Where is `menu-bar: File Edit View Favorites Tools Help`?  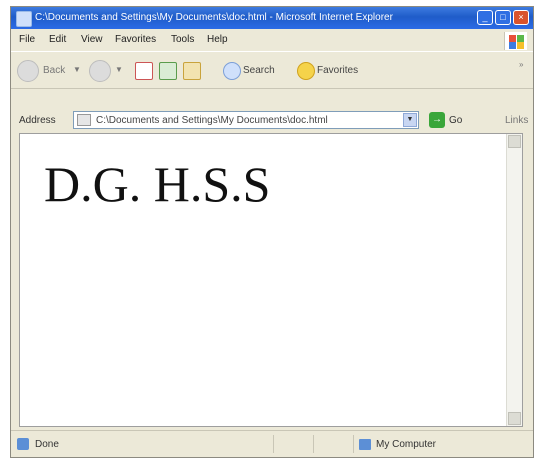 menu-bar: File Edit View Favorites Tools Help is located at coordinates (272, 40).